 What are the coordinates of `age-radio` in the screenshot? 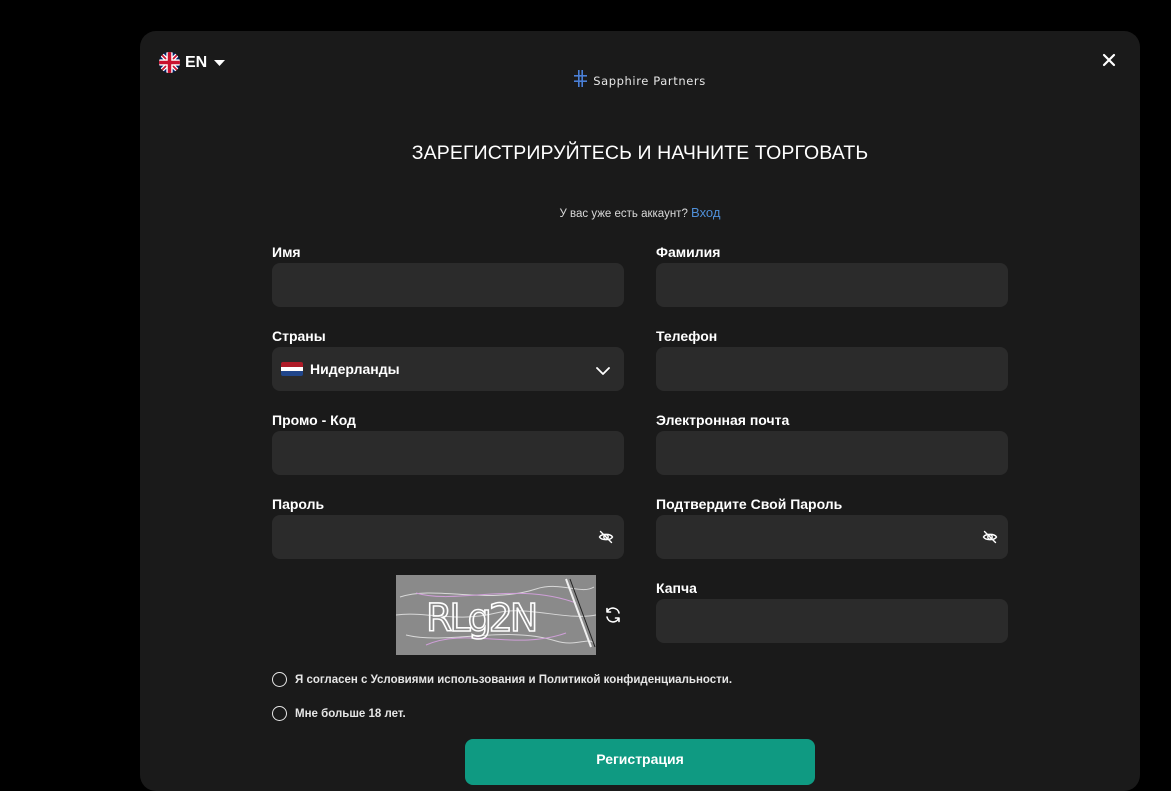 It's located at (279, 713).